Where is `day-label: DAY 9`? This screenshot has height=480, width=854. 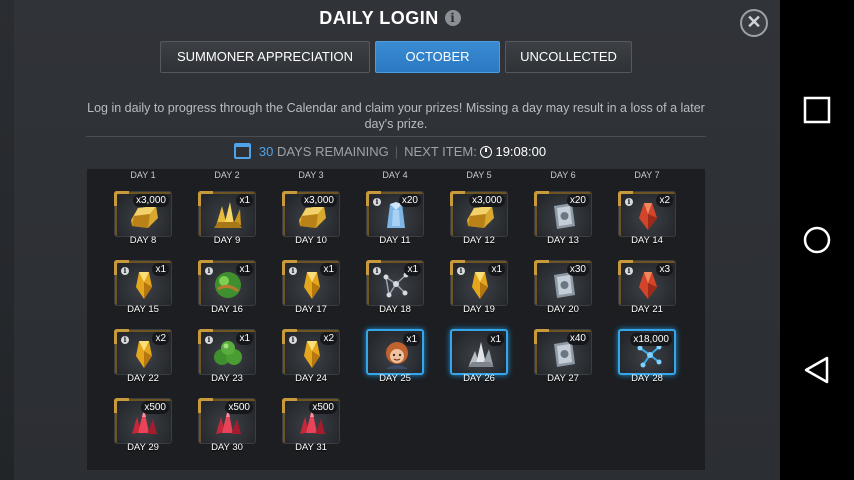
day-label: DAY 9 is located at coordinates (227, 240).